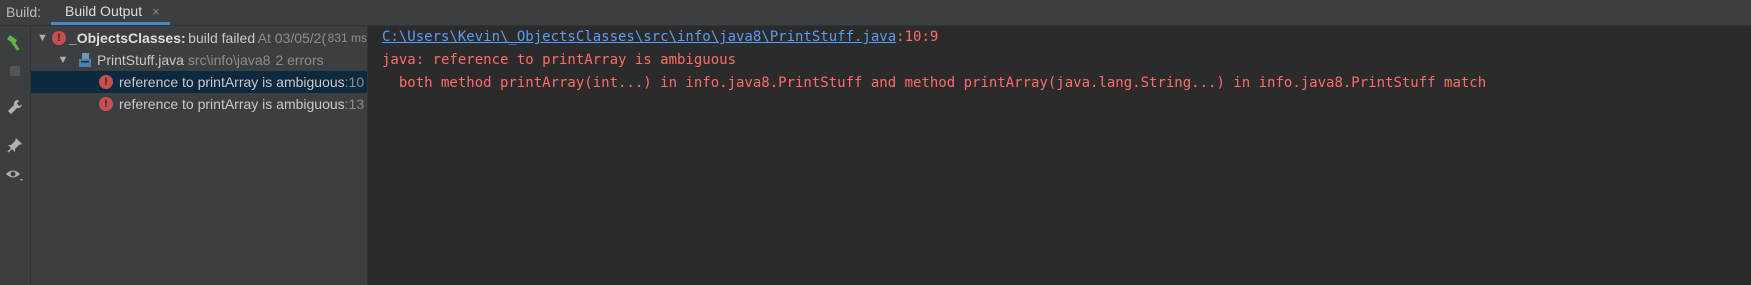 The image size is (1751, 285). Describe the element at coordinates (15, 43) in the screenshot. I see `hammer-icon` at that location.